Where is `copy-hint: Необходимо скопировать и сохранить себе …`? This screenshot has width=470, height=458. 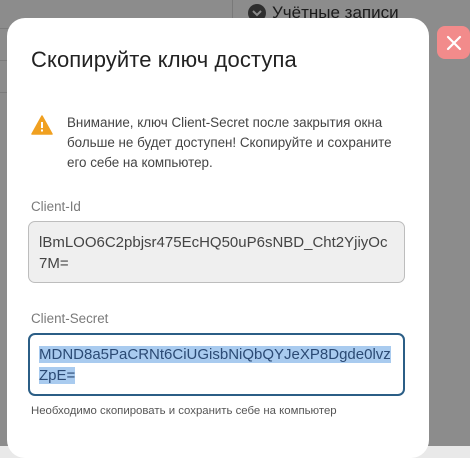
copy-hint: Необходимо скопировать и сохранить себе … is located at coordinates (184, 411).